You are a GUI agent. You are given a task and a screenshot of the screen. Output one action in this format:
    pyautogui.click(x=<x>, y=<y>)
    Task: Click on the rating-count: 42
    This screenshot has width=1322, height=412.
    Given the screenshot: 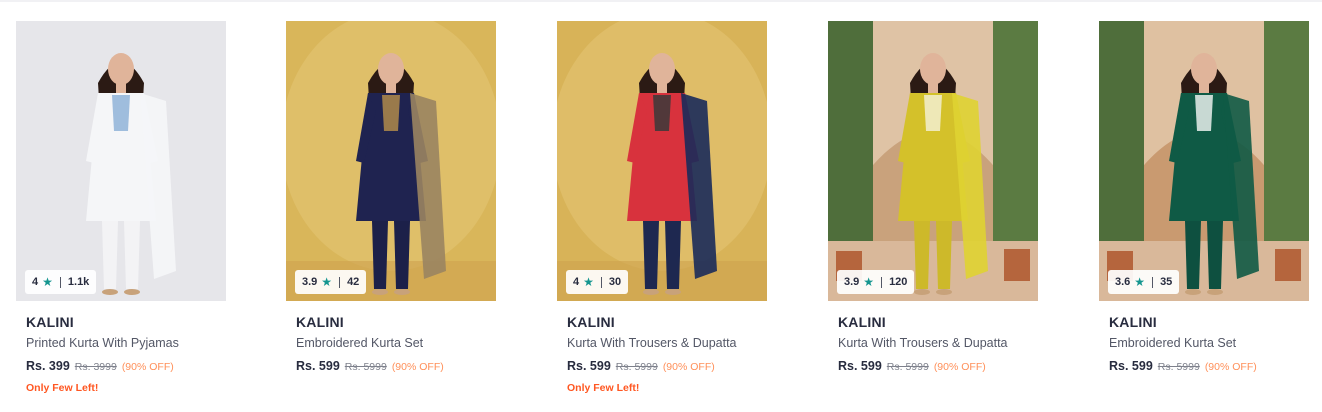 What is the action you would take?
    pyautogui.click(x=353, y=282)
    